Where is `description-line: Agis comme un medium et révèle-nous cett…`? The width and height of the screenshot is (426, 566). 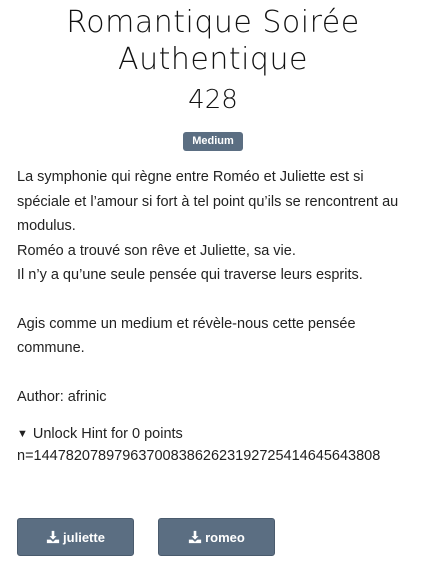 description-line: Agis comme un medium et révèle-nous cett… is located at coordinates (186, 336).